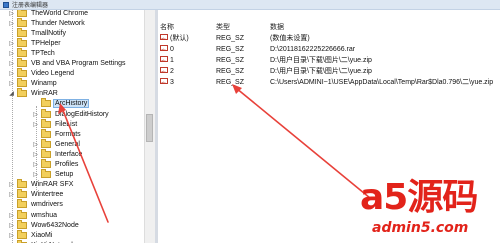 The width and height of the screenshot is (500, 243). Describe the element at coordinates (62, 108) in the screenshot. I see `arrowhead-left` at that location.